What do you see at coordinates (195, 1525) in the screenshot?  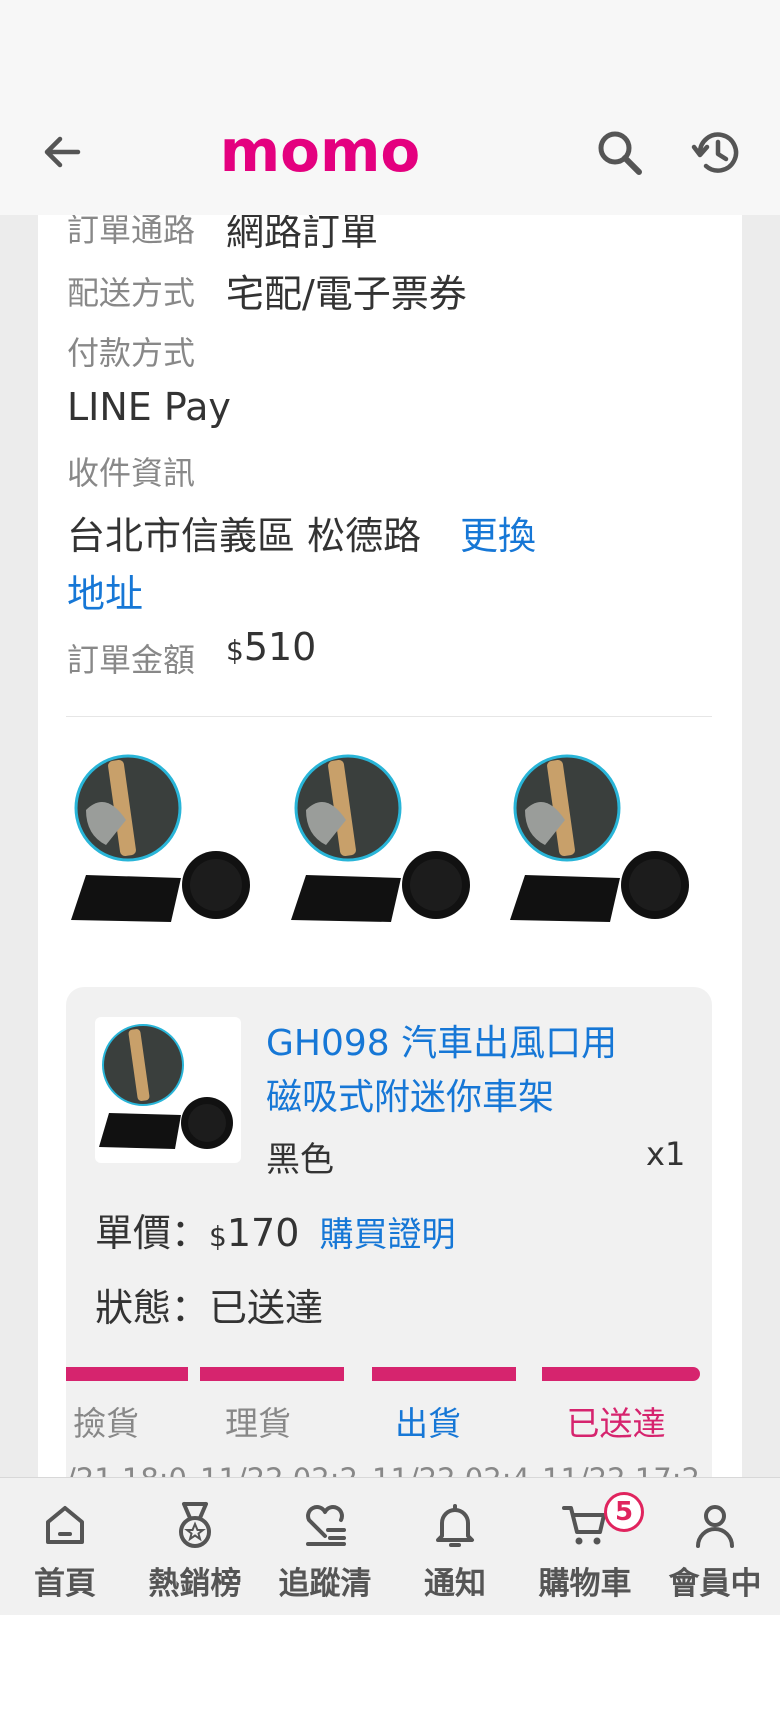 I see `medal-icon` at bounding box center [195, 1525].